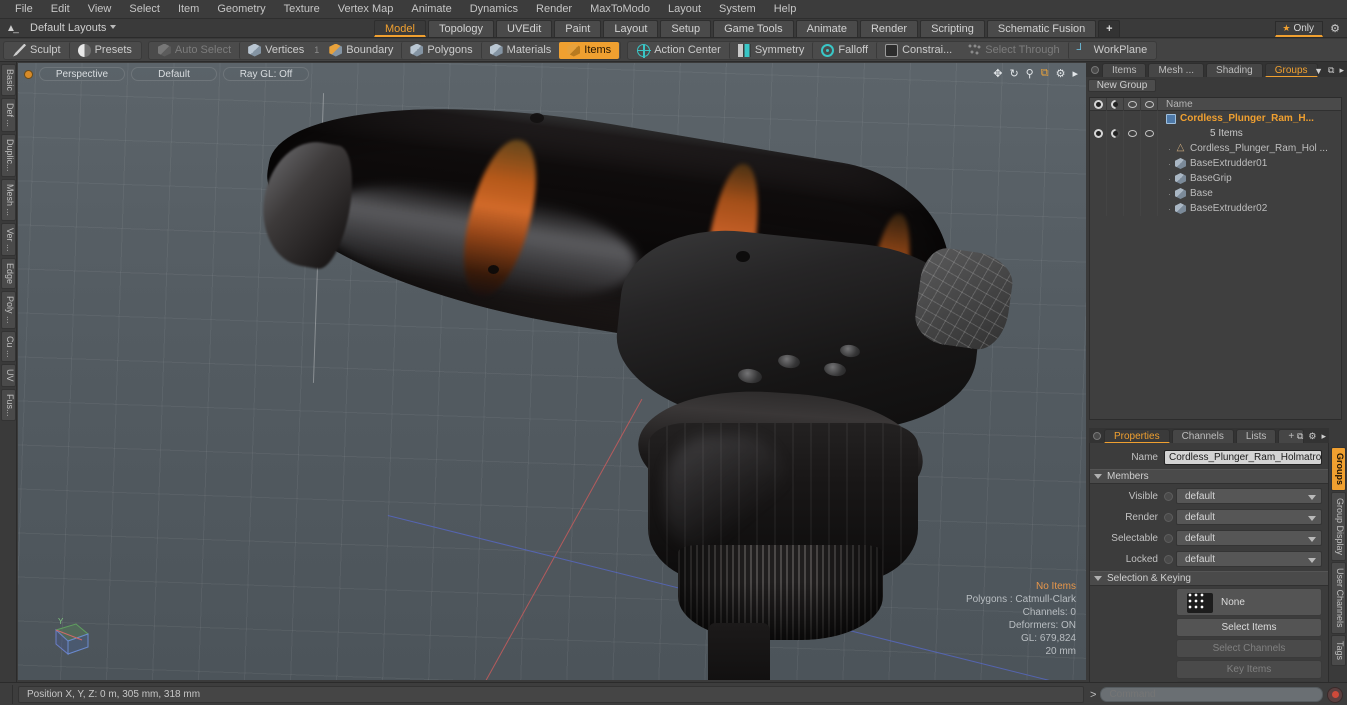 The height and width of the screenshot is (705, 1347). I want to click on left-tab-edge: Edge, so click(8, 274).